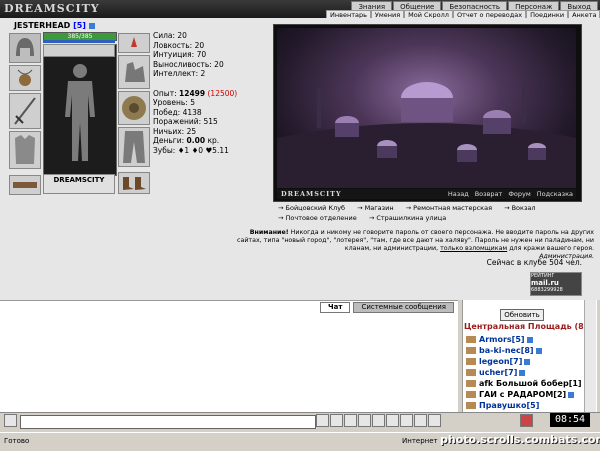 The image size is (600, 451). Describe the element at coordinates (175, 131) in the screenshot. I see `stat-draws: Ничьих: 25` at that location.